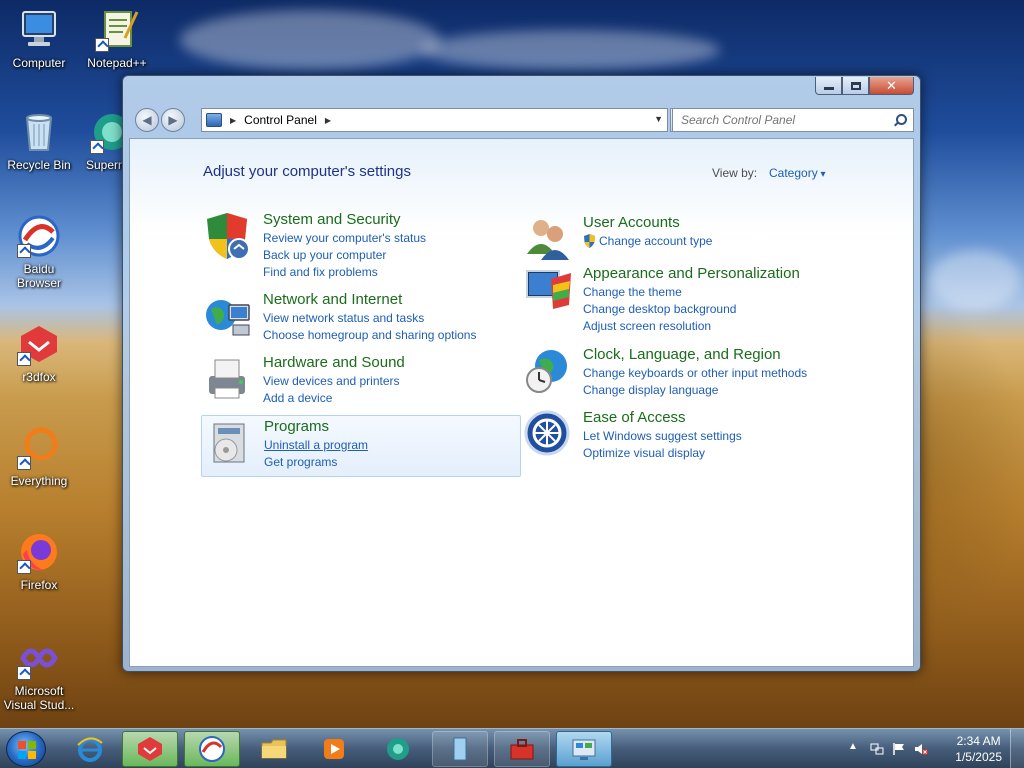 The height and width of the screenshot is (768, 1024). Describe the element at coordinates (300, 462) in the screenshot. I see `link-get-programs: Get programs` at that location.